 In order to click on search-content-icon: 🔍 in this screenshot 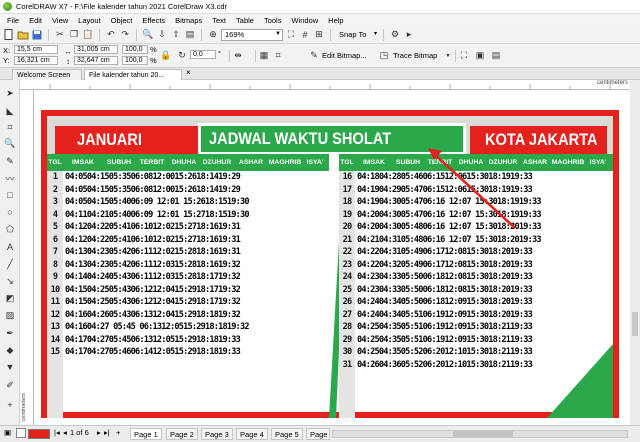, I will do `click(148, 35)`.